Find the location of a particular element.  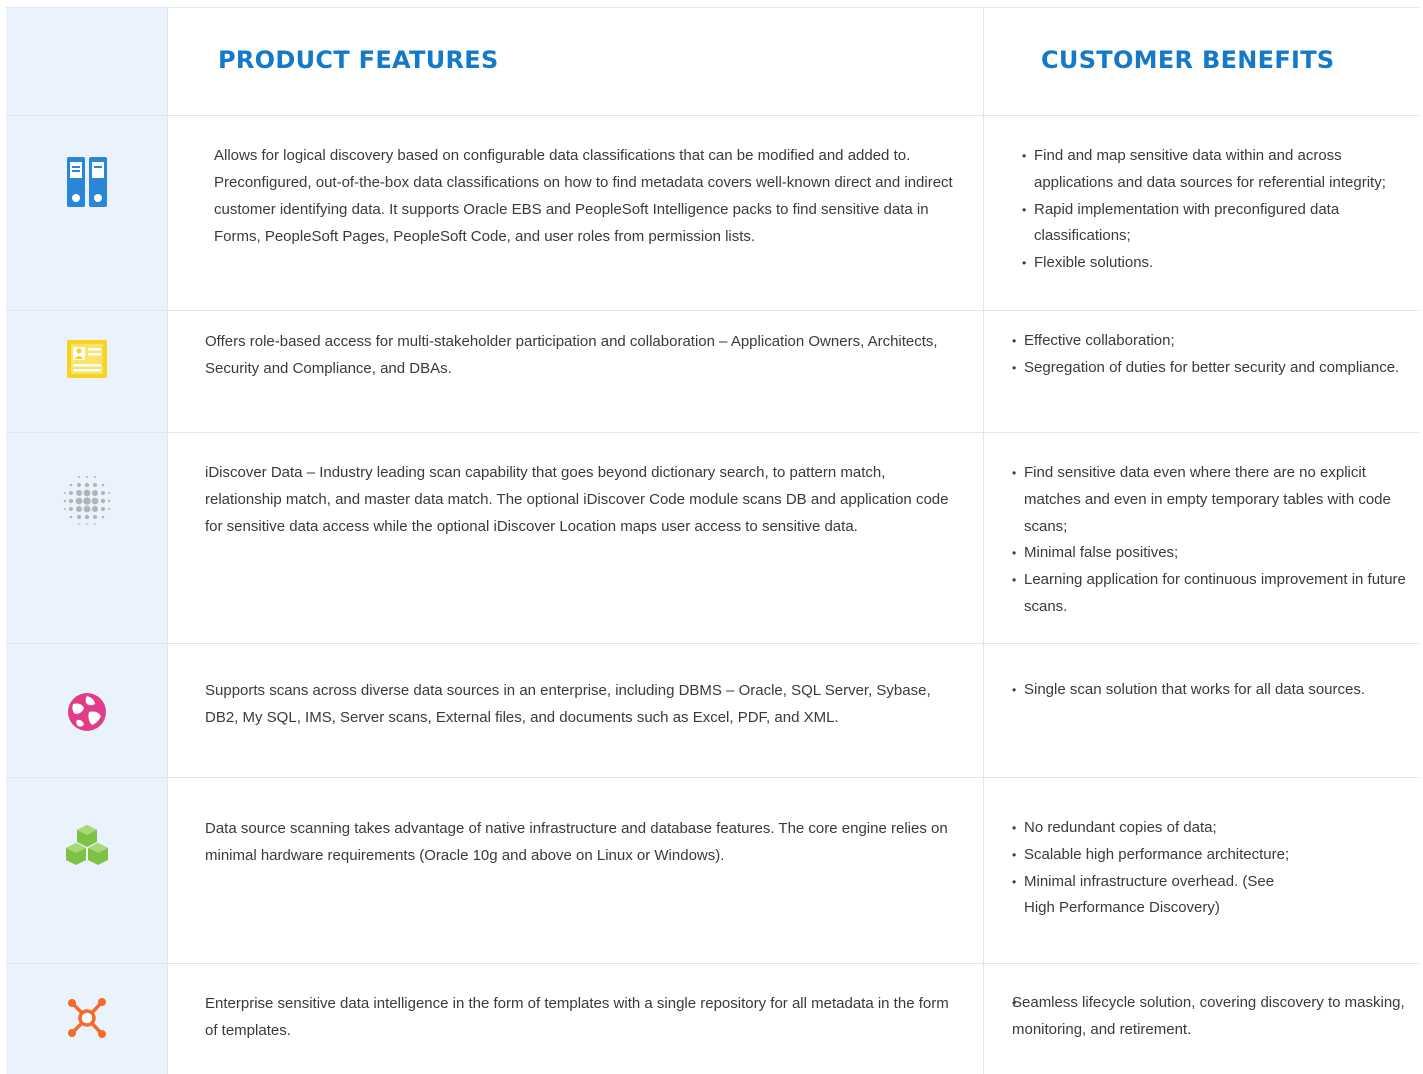

features-title: PRODUCT FEATURES is located at coordinates (358, 60).